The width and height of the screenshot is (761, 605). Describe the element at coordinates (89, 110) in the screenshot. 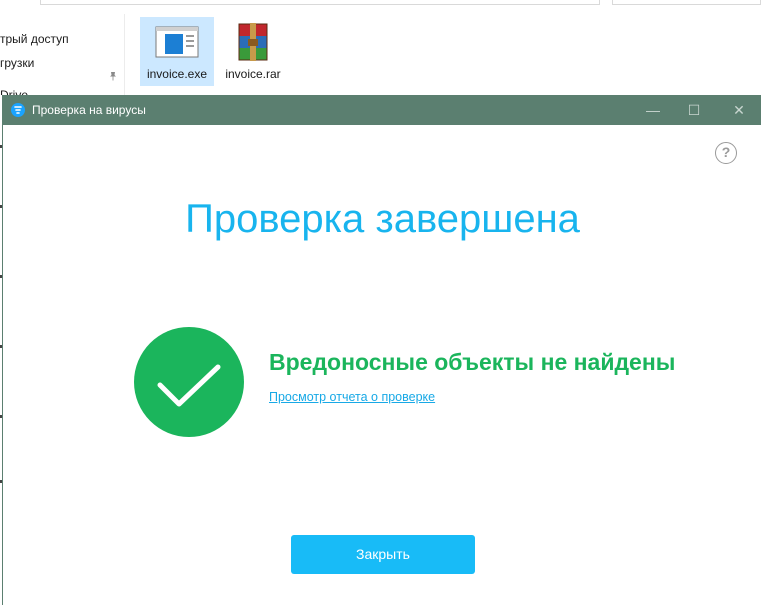

I see `window-title: Проверка на вирусы` at that location.